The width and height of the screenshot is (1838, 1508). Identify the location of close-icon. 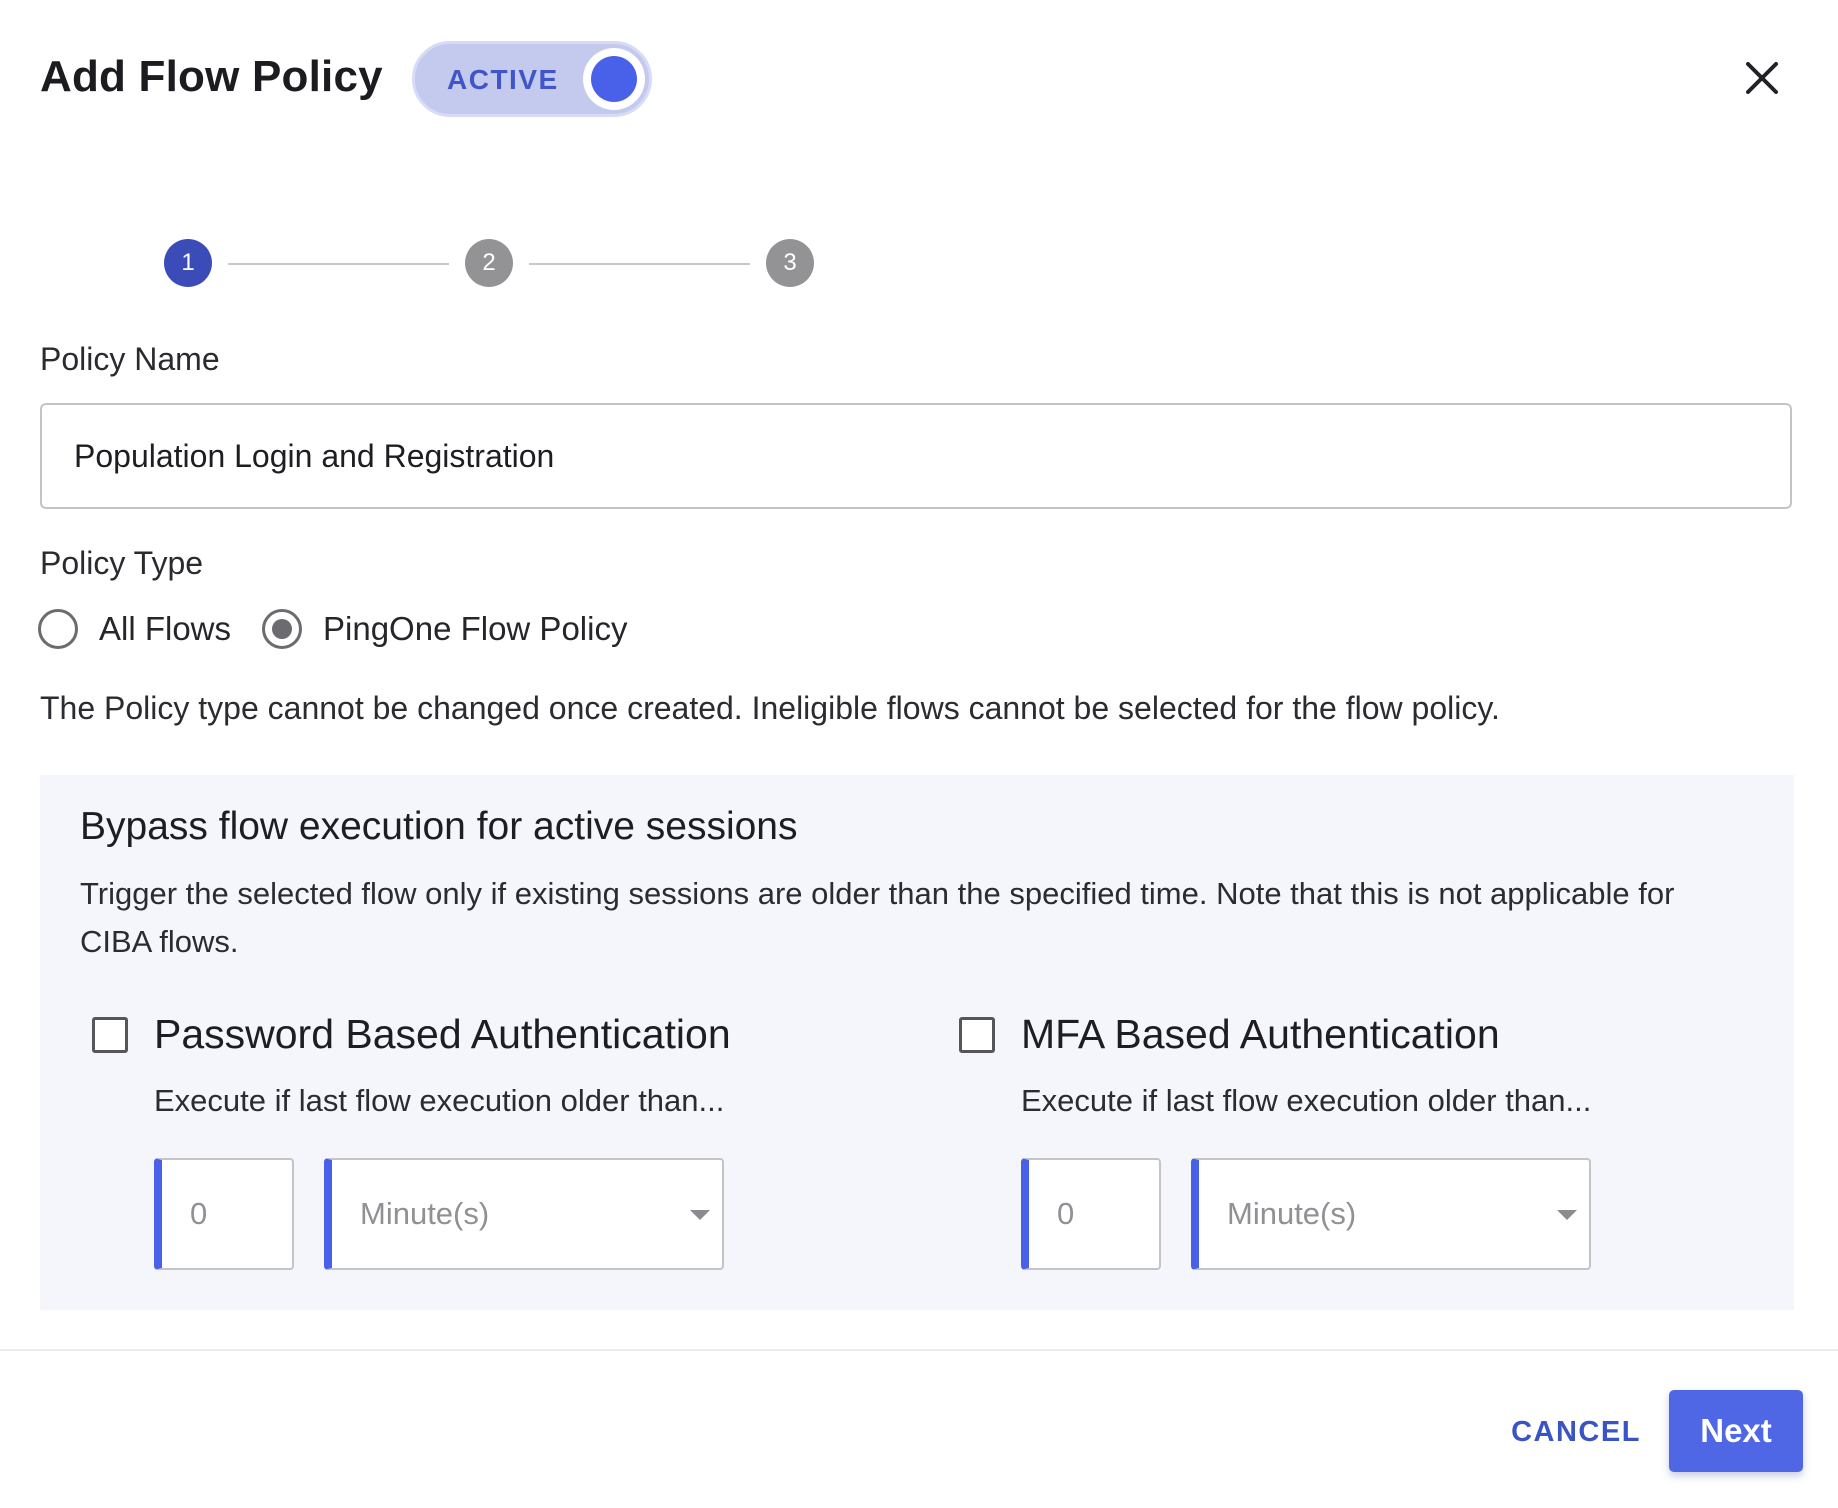
(1762, 78).